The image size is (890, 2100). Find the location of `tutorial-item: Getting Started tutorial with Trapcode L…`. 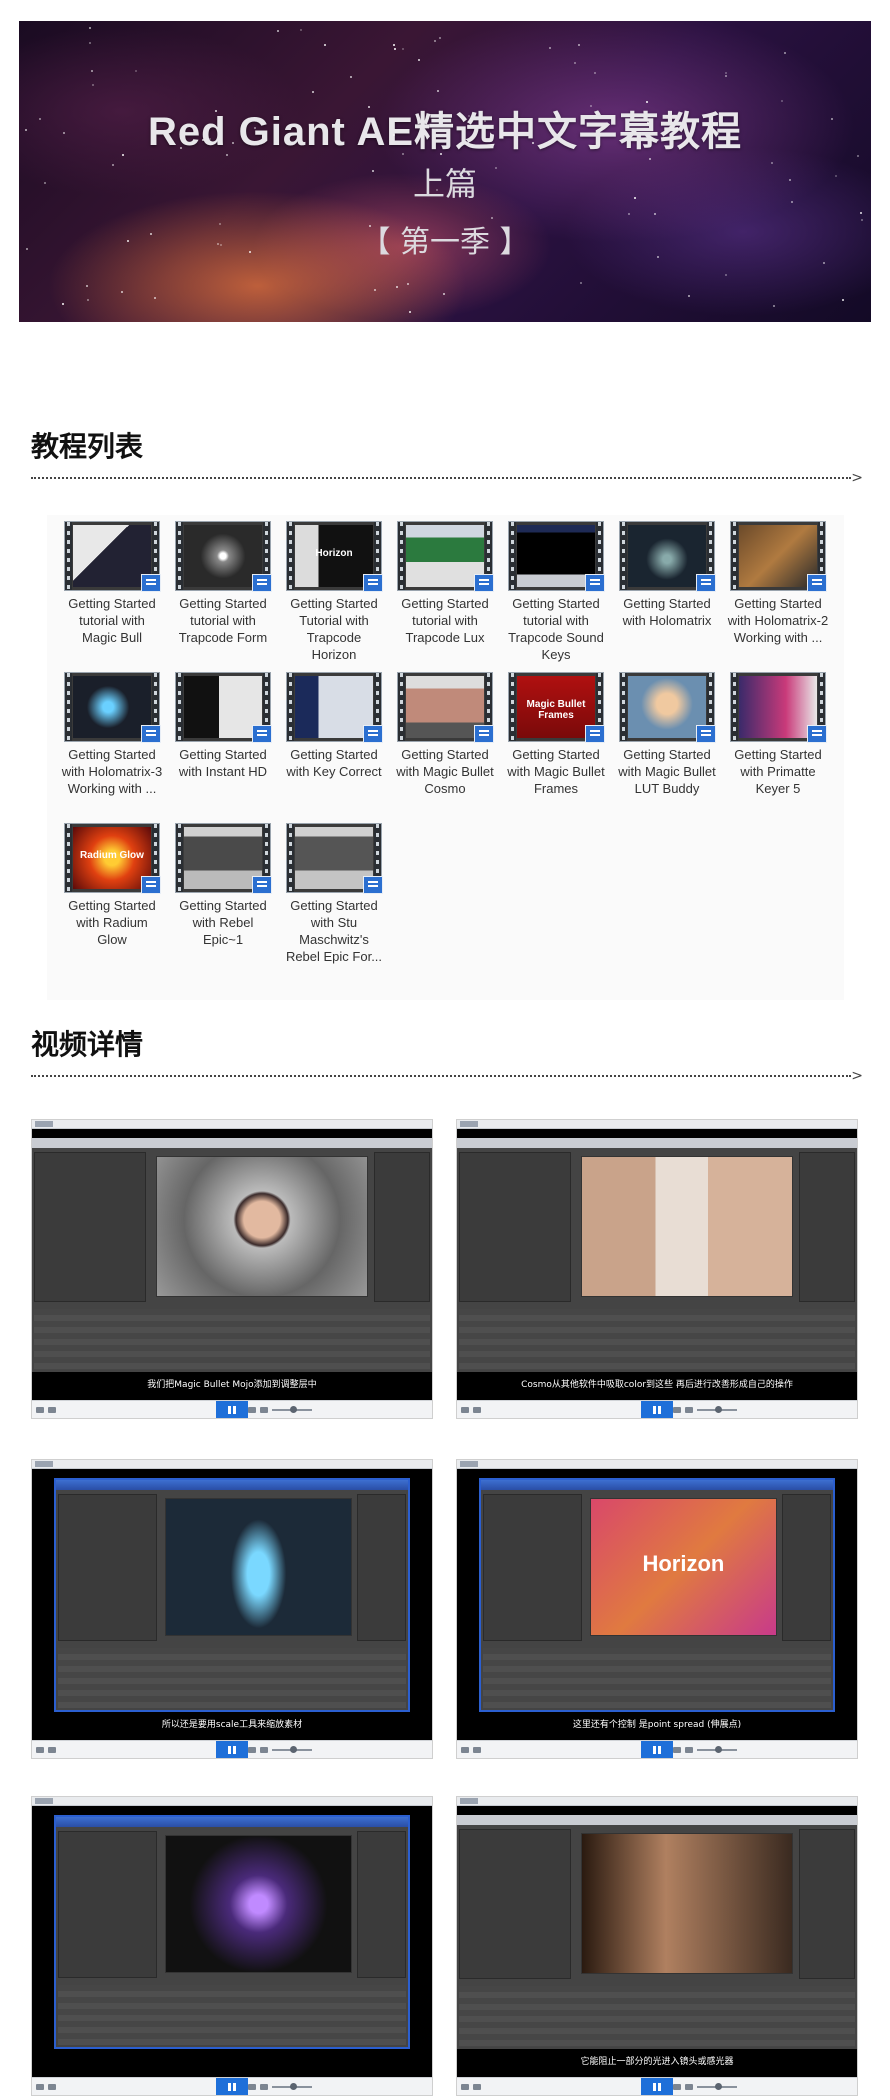

tutorial-item: Getting Started tutorial with Trapcode L… is located at coordinates (445, 583).